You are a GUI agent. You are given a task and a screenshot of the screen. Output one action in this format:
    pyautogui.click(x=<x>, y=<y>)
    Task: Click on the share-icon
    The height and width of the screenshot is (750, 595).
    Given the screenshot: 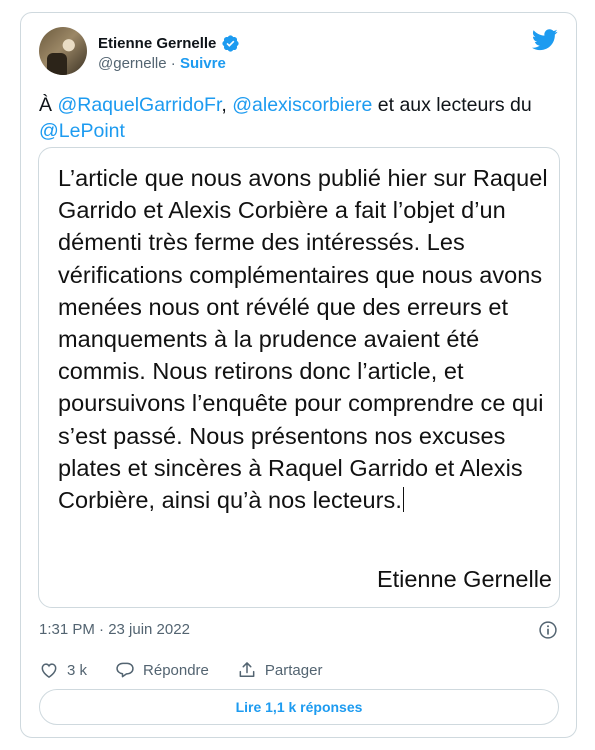 What is the action you would take?
    pyautogui.click(x=247, y=669)
    